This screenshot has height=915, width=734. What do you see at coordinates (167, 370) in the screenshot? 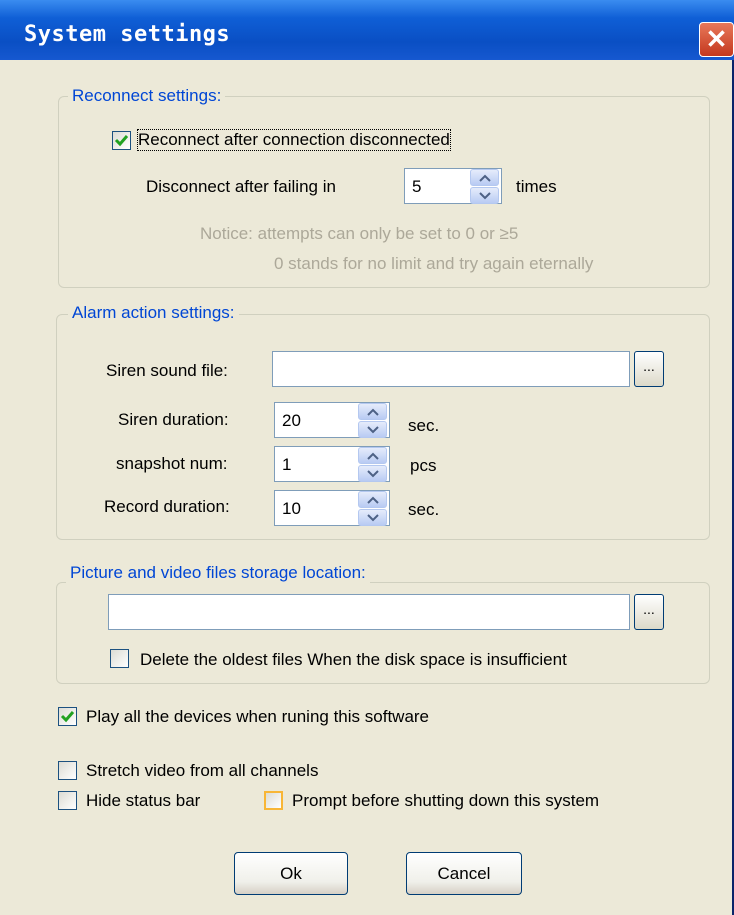
I see `siren-sound-file-label: Siren sound file:` at bounding box center [167, 370].